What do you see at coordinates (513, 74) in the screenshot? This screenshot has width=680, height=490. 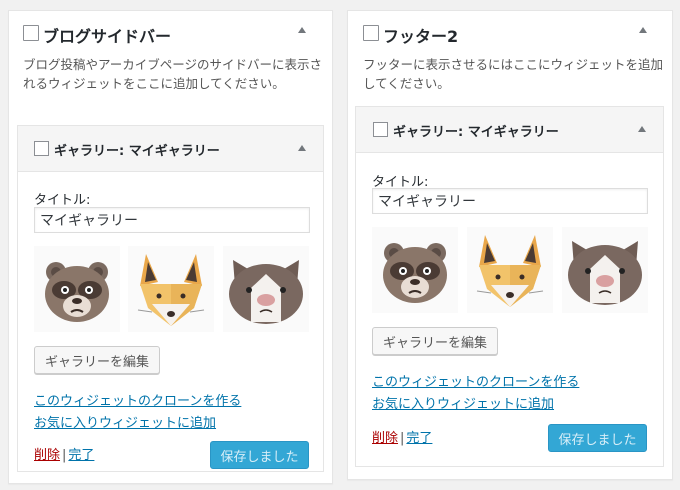 I see `sidebar-description: フッターに表示させるにはここにウィジェットを追加してください。` at bounding box center [513, 74].